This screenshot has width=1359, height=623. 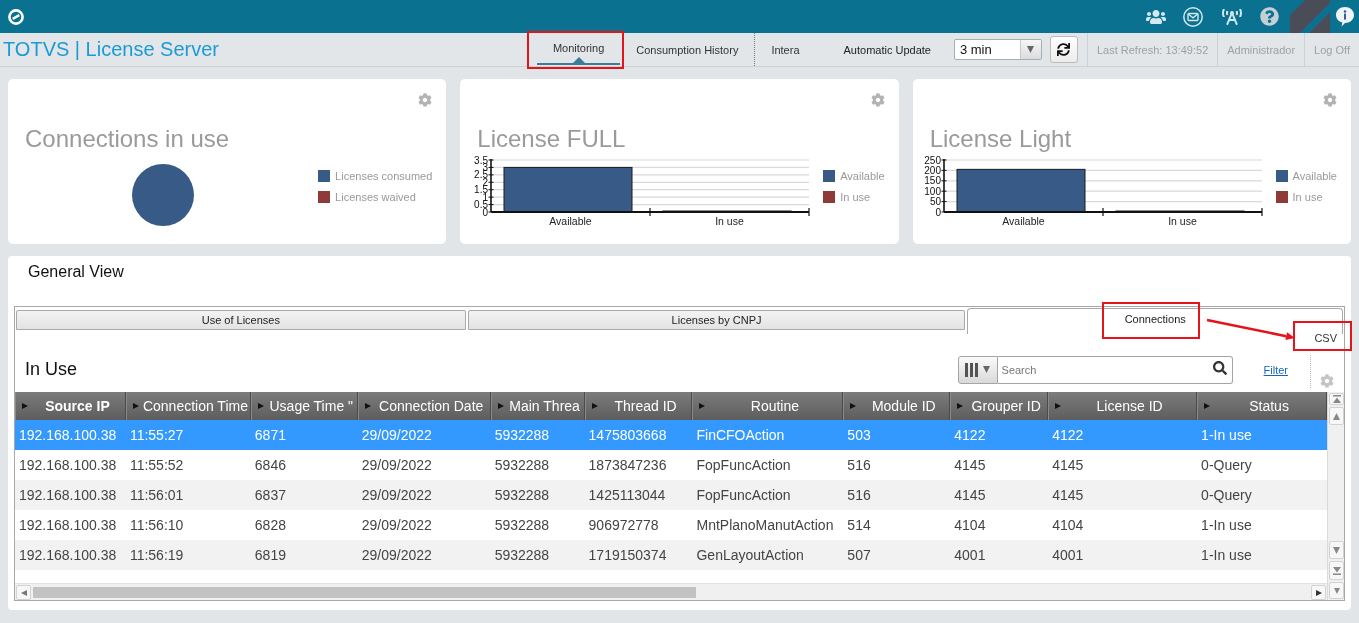 I want to click on table-cell-text: 11:56:19, so click(x=156, y=555).